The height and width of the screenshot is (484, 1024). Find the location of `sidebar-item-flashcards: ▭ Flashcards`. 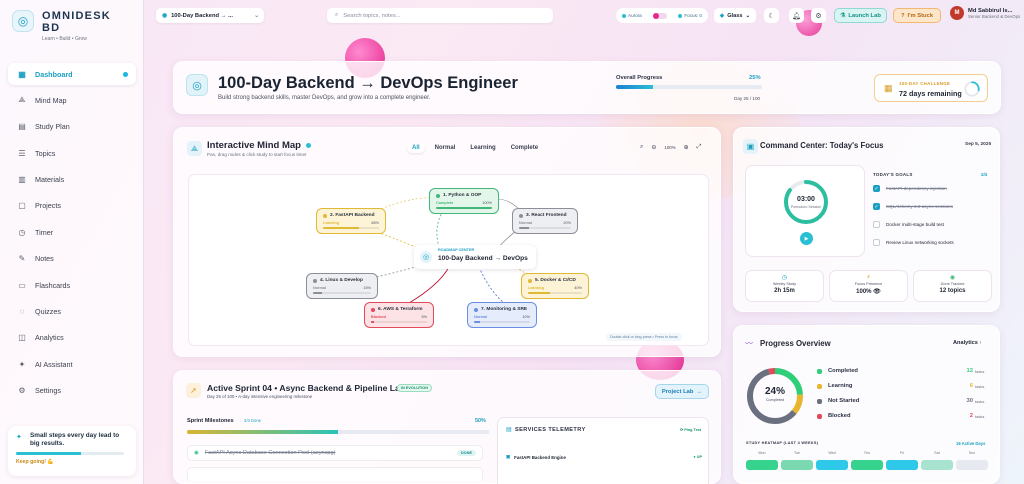

sidebar-item-flashcards: ▭ Flashcards is located at coordinates (72, 285).